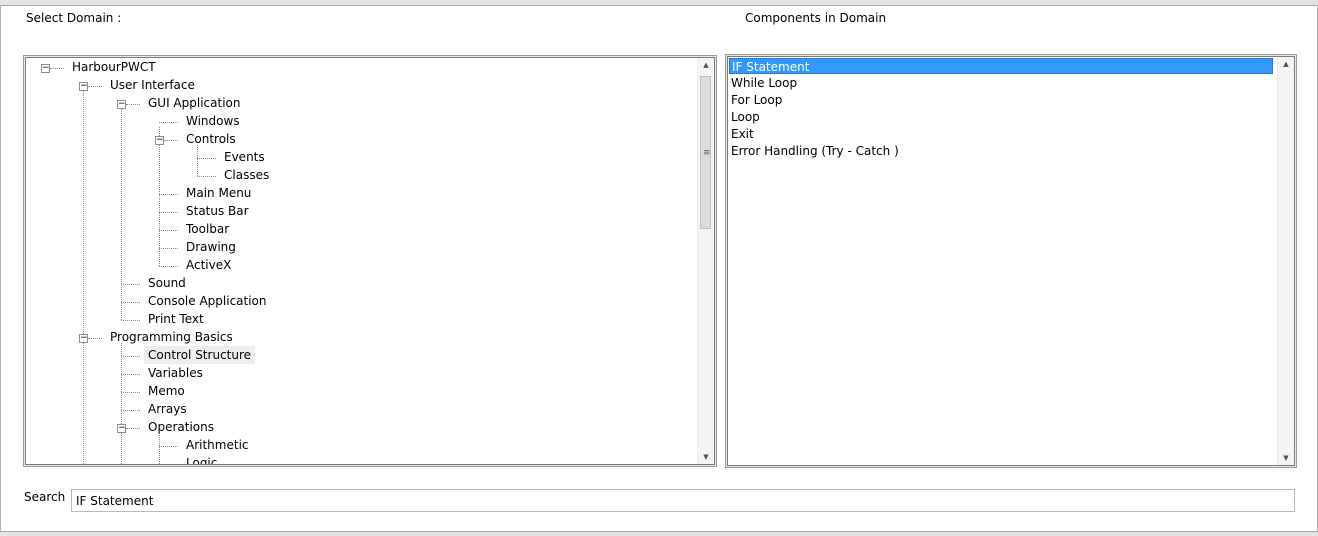 The image size is (1318, 536). What do you see at coordinates (201, 459) in the screenshot?
I see `tree-node-logic: Logic` at bounding box center [201, 459].